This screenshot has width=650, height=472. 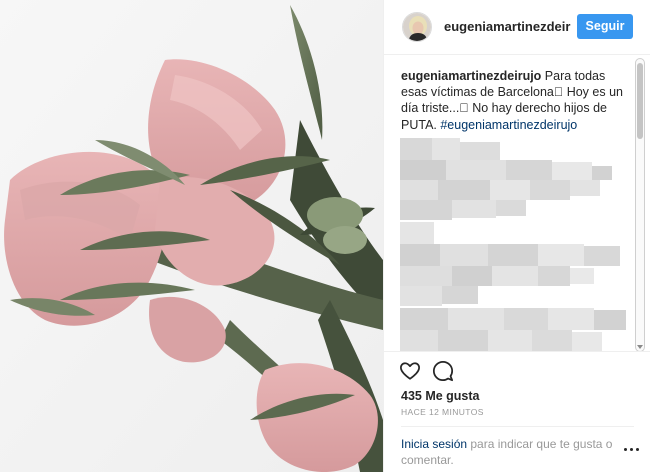 I want to click on post-header: eugeniamartinezdeir Seguir, so click(x=517, y=27).